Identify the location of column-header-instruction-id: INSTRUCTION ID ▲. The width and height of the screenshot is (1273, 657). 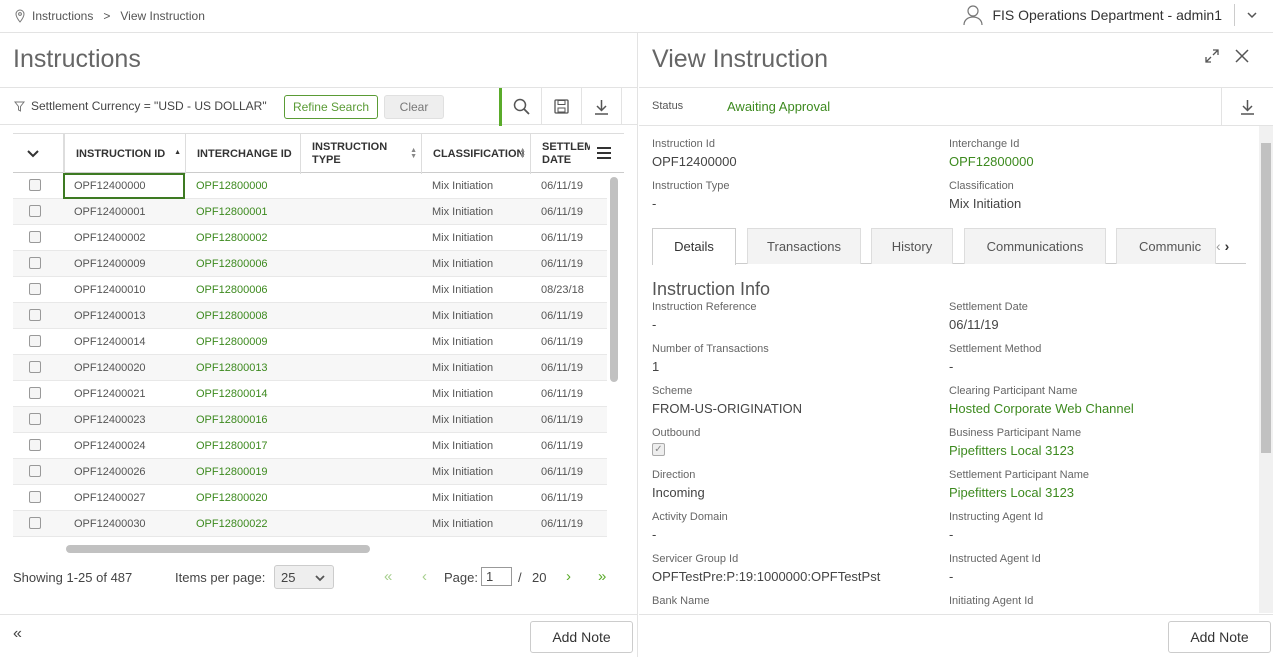
(124, 154).